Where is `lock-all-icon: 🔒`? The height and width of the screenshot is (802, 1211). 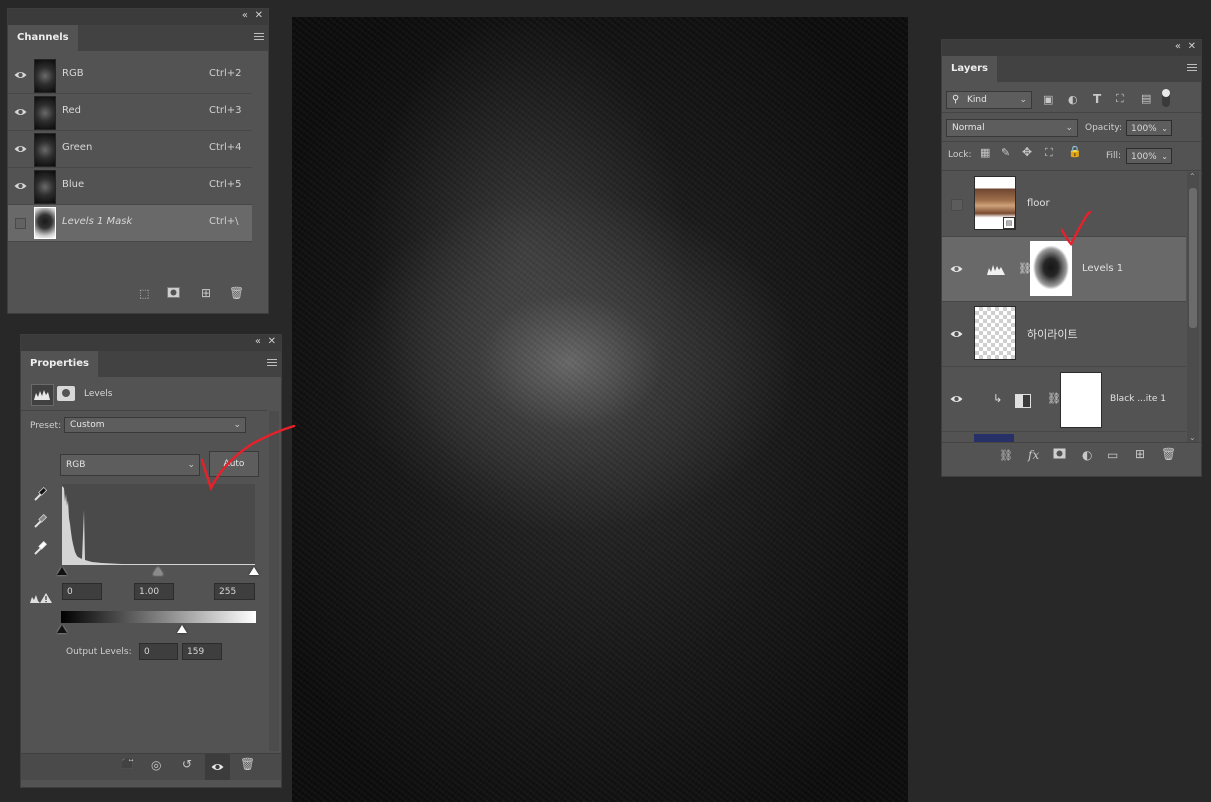
lock-all-icon: 🔒 is located at coordinates (1075, 151).